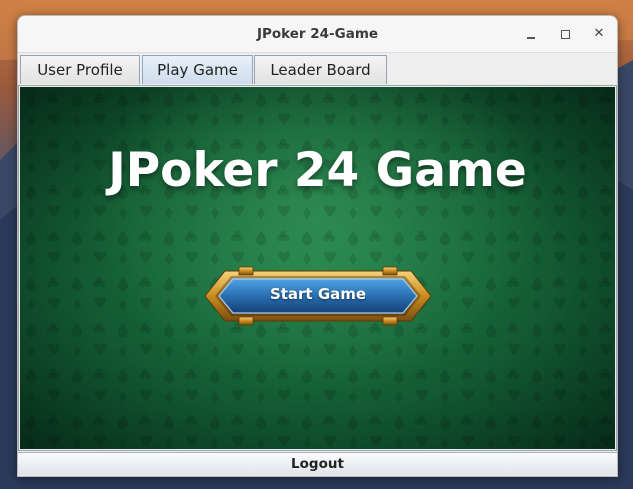 Image resolution: width=633 pixels, height=489 pixels. I want to click on tab-leader-board: Leader Board, so click(320, 69).